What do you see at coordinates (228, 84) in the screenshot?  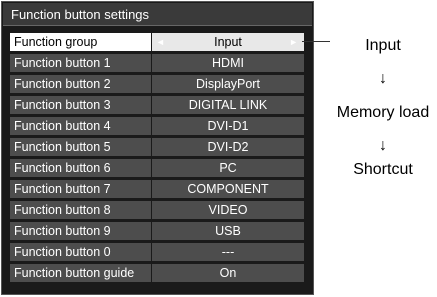 I see `row-value: DisplayPort` at bounding box center [228, 84].